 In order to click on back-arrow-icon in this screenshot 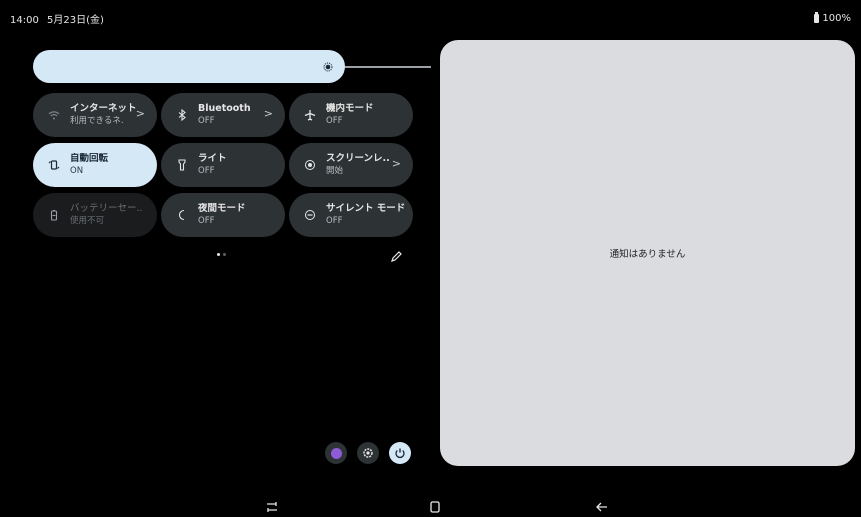, I will do `click(601, 507)`.